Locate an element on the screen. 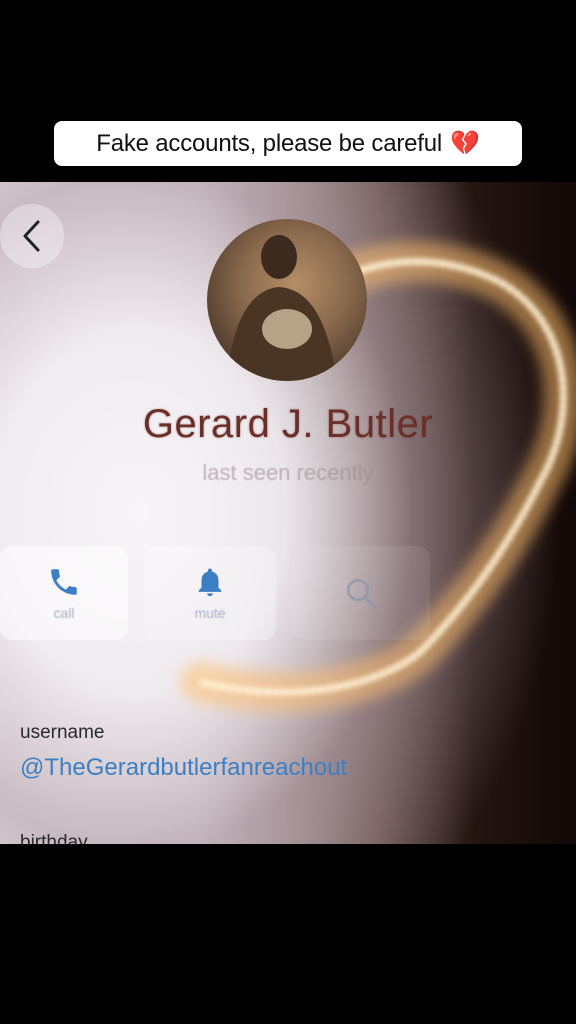 This screenshot has height=1024, width=576. bell-icon is located at coordinates (210, 582).